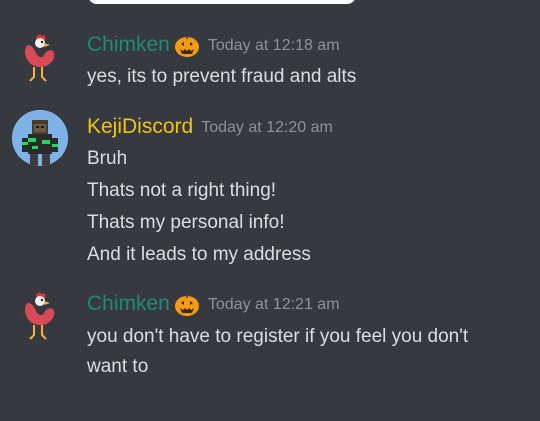  I want to click on message-text: yes, its to prevent fraud and alts, so click(222, 76).